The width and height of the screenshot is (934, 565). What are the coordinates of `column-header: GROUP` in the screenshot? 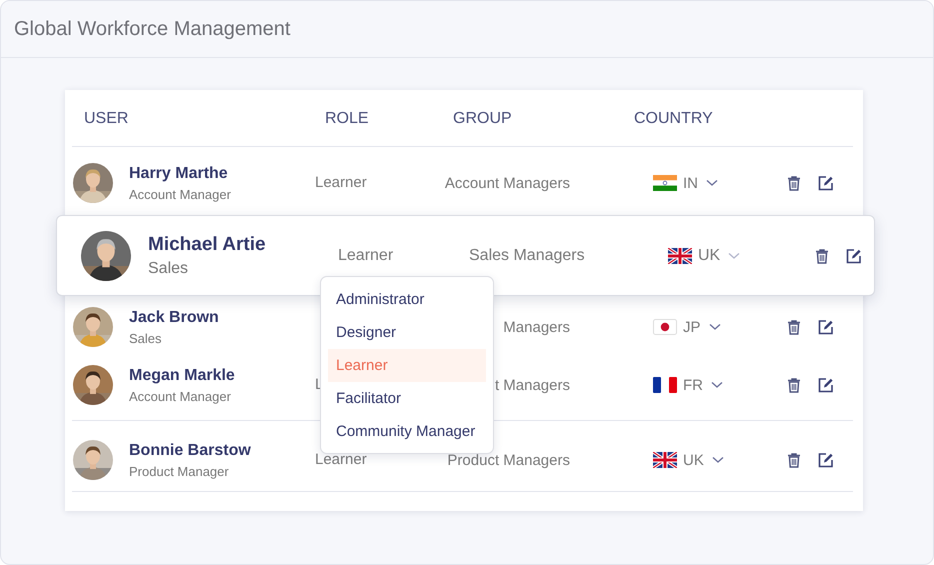 It's located at (482, 119).